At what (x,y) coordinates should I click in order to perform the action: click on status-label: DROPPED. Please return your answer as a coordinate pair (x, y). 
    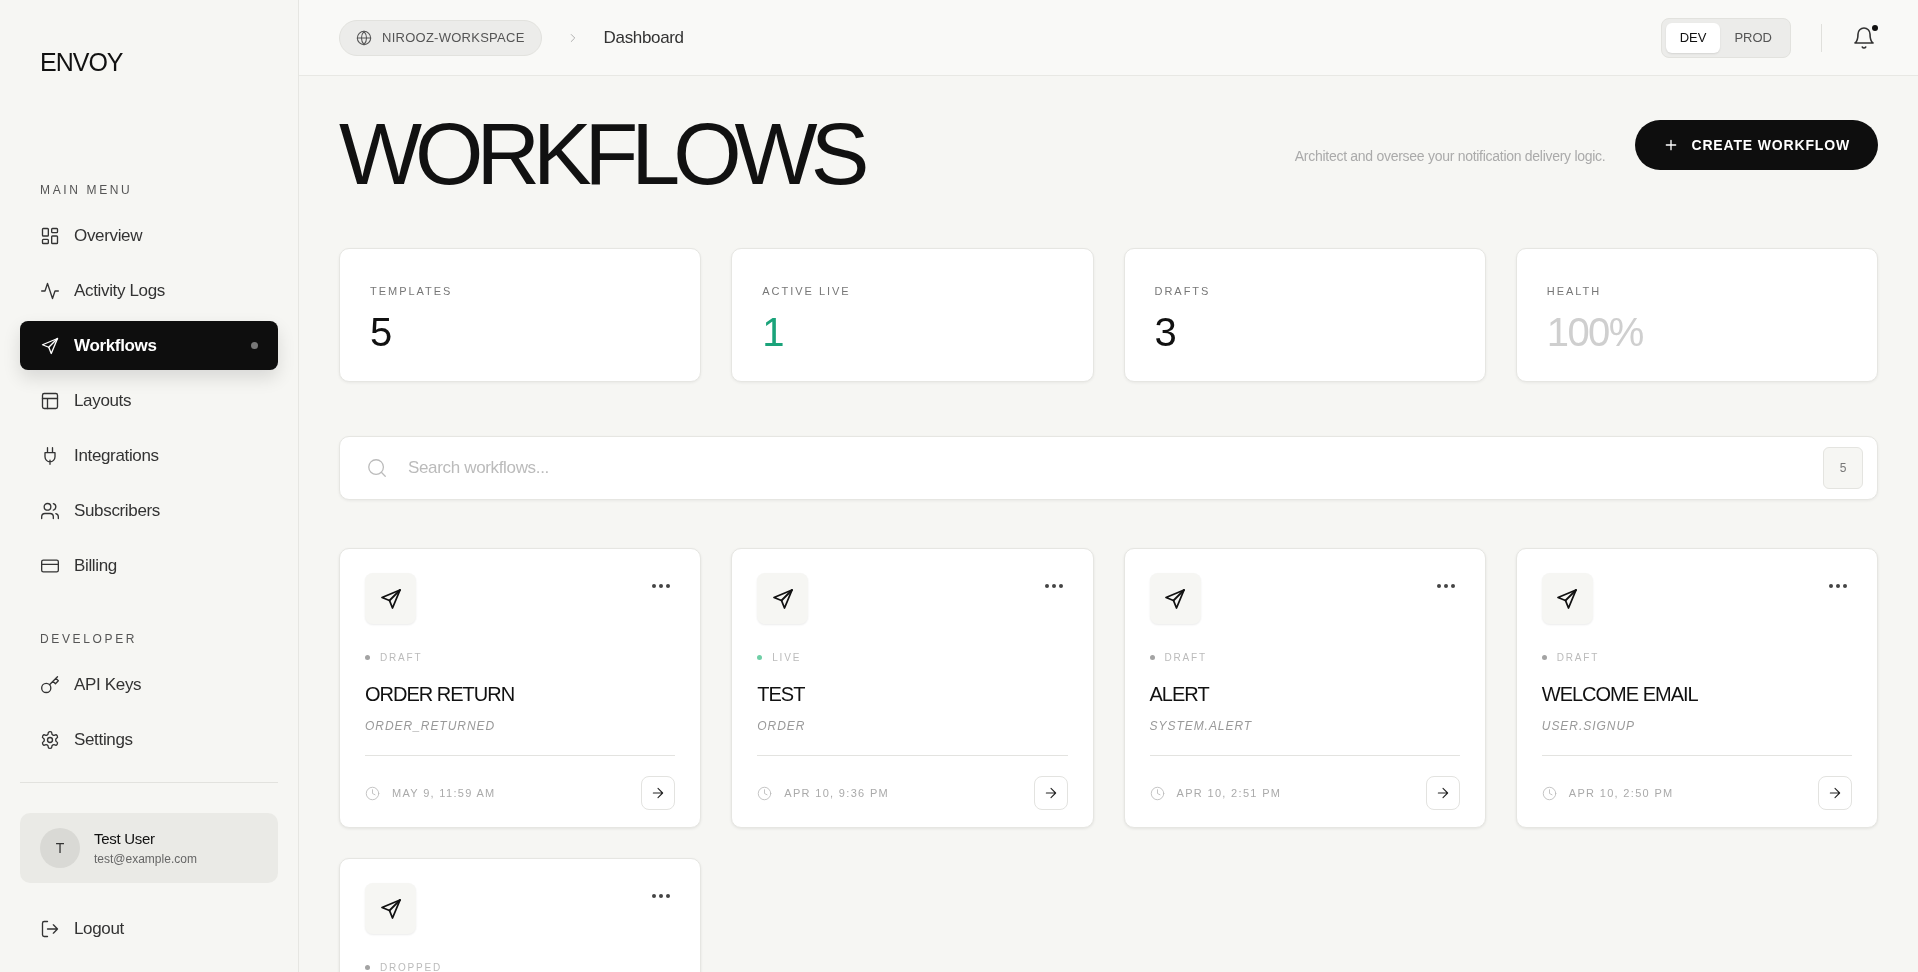
    Looking at the image, I should click on (411, 966).